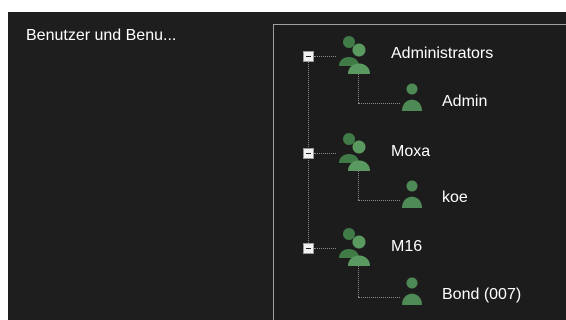  Describe the element at coordinates (442, 54) in the screenshot. I see `tree-node-group: Administrators` at that location.